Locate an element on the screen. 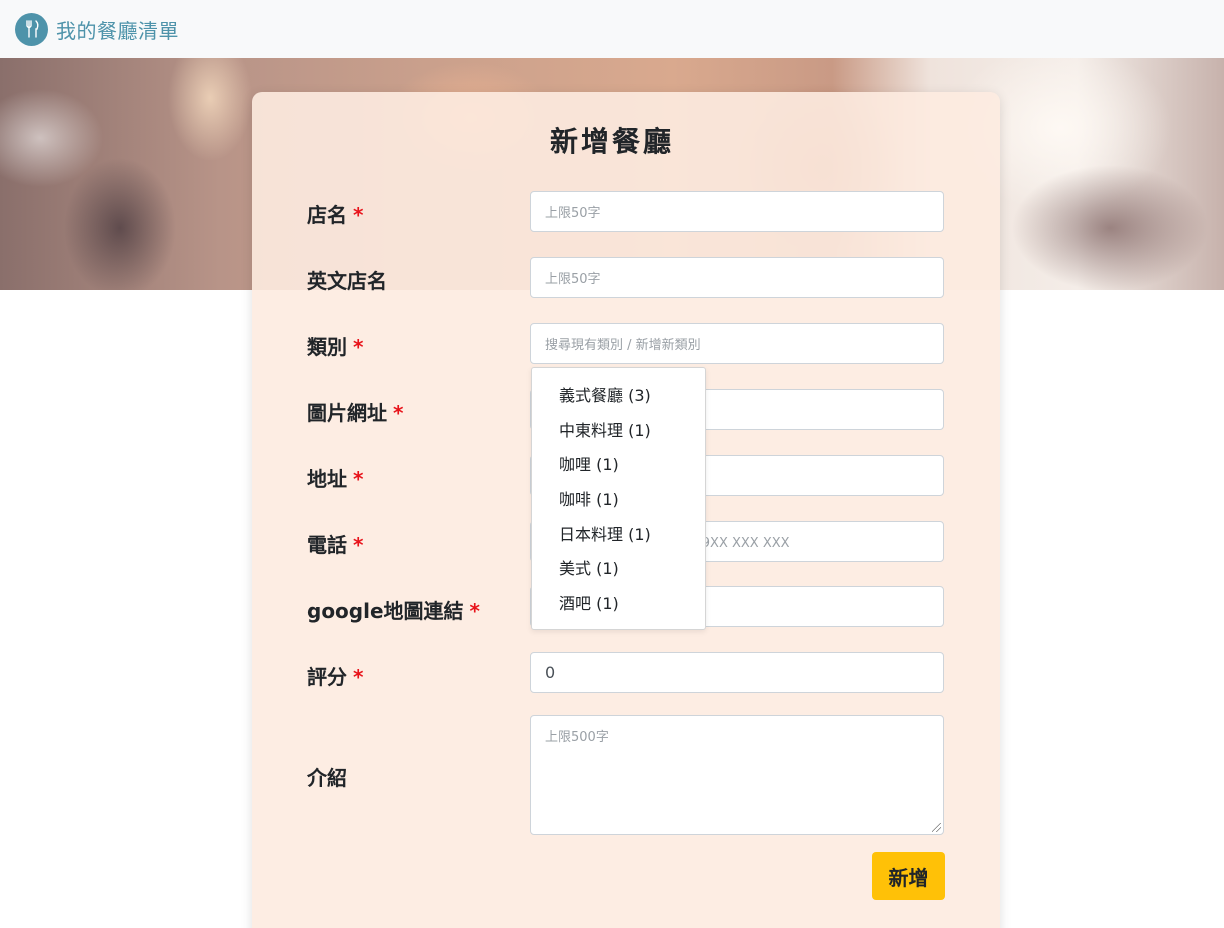 The image size is (1224, 928). label-rating: 評分 * is located at coordinates (335, 677).